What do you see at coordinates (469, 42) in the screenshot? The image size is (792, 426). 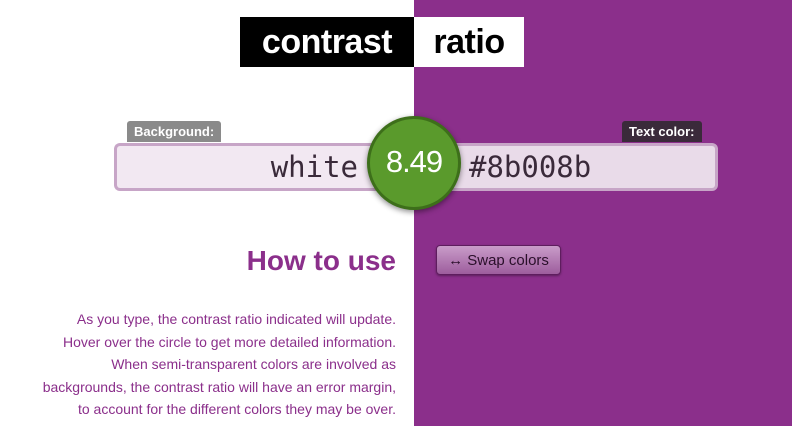 I see `logo-ratio: ratio` at bounding box center [469, 42].